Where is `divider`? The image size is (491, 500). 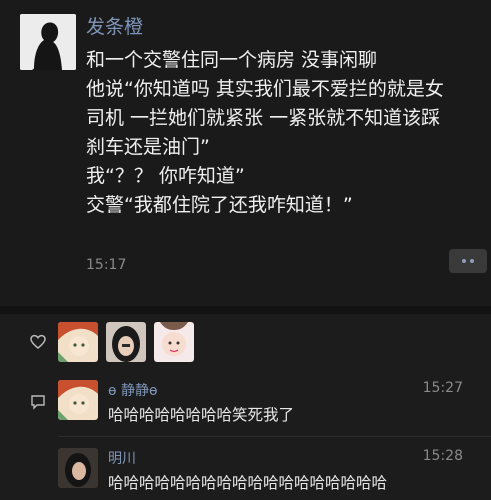 divider is located at coordinates (274, 436).